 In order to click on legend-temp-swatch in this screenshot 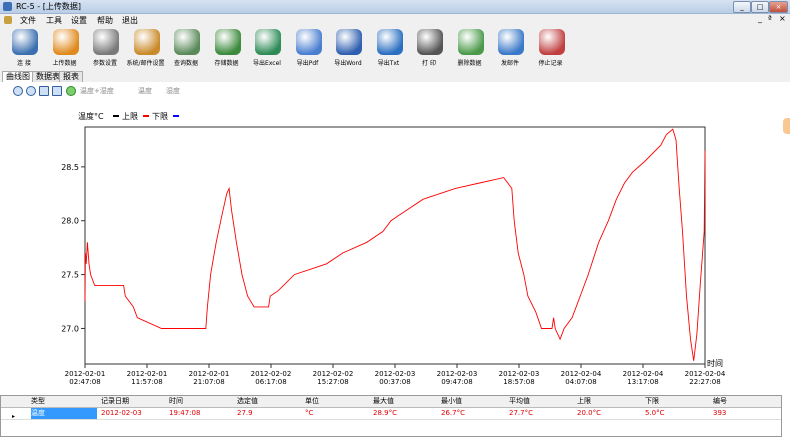, I will do `click(116, 116)`.